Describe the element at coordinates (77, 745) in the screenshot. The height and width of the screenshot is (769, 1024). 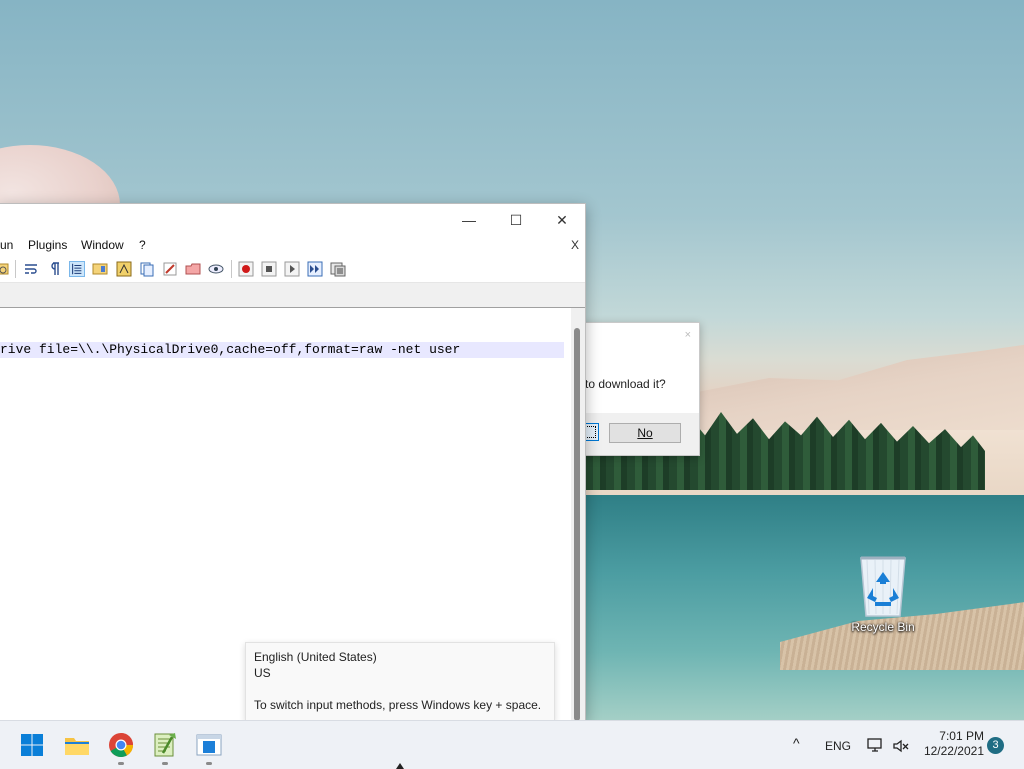
I see `file-explorer-icon` at that location.